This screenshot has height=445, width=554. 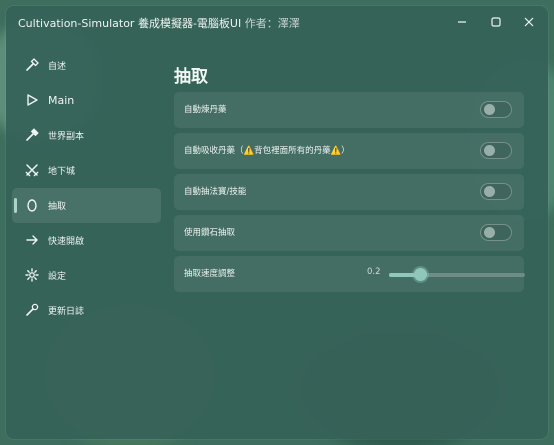 What do you see at coordinates (66, 242) in the screenshot?
I see `sidebar-item-label: 快速開啟` at bounding box center [66, 242].